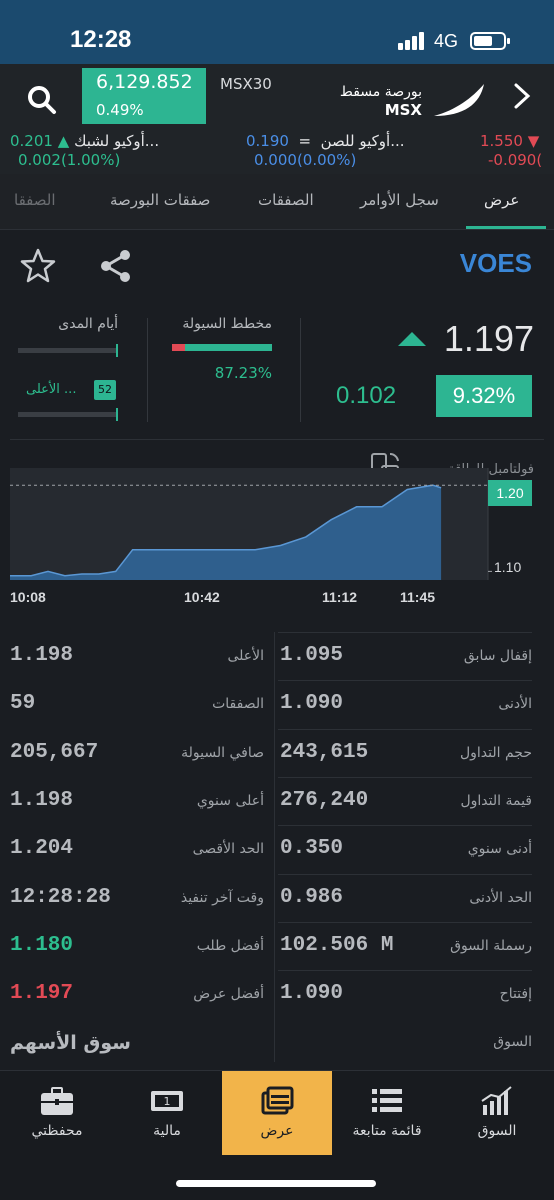 The image size is (554, 1200). I want to click on tab-more: الصفقا, so click(44, 200).